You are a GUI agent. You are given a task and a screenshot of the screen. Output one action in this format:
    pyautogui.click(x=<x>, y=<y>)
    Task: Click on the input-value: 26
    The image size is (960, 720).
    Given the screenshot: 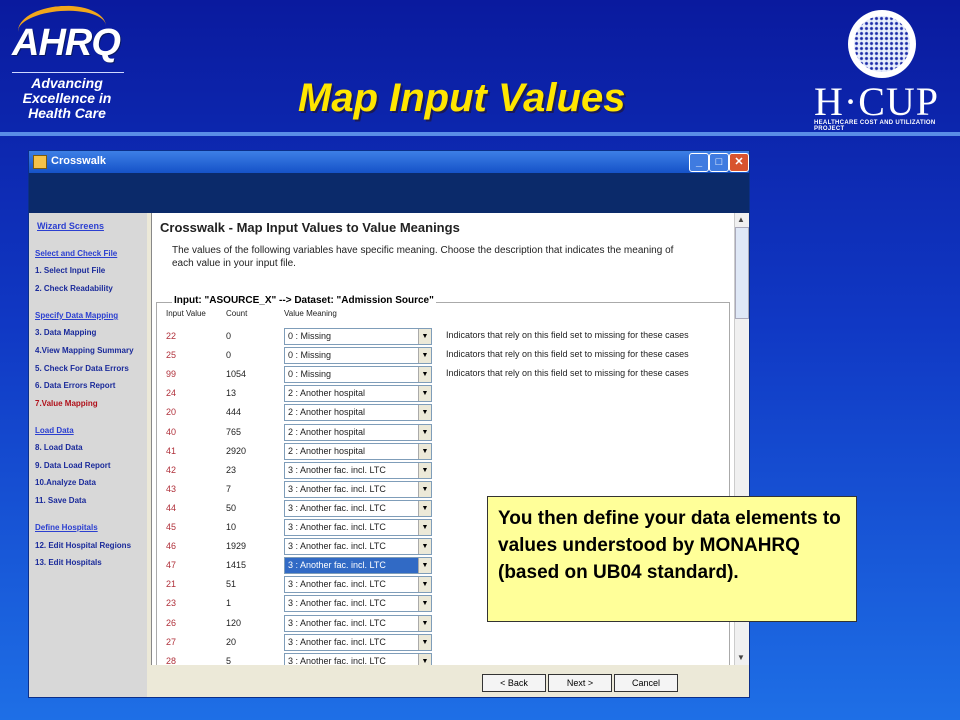 What is the action you would take?
    pyautogui.click(x=171, y=622)
    